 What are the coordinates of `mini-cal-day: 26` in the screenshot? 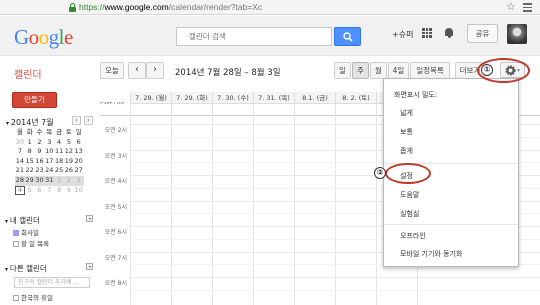 It's located at (69, 171).